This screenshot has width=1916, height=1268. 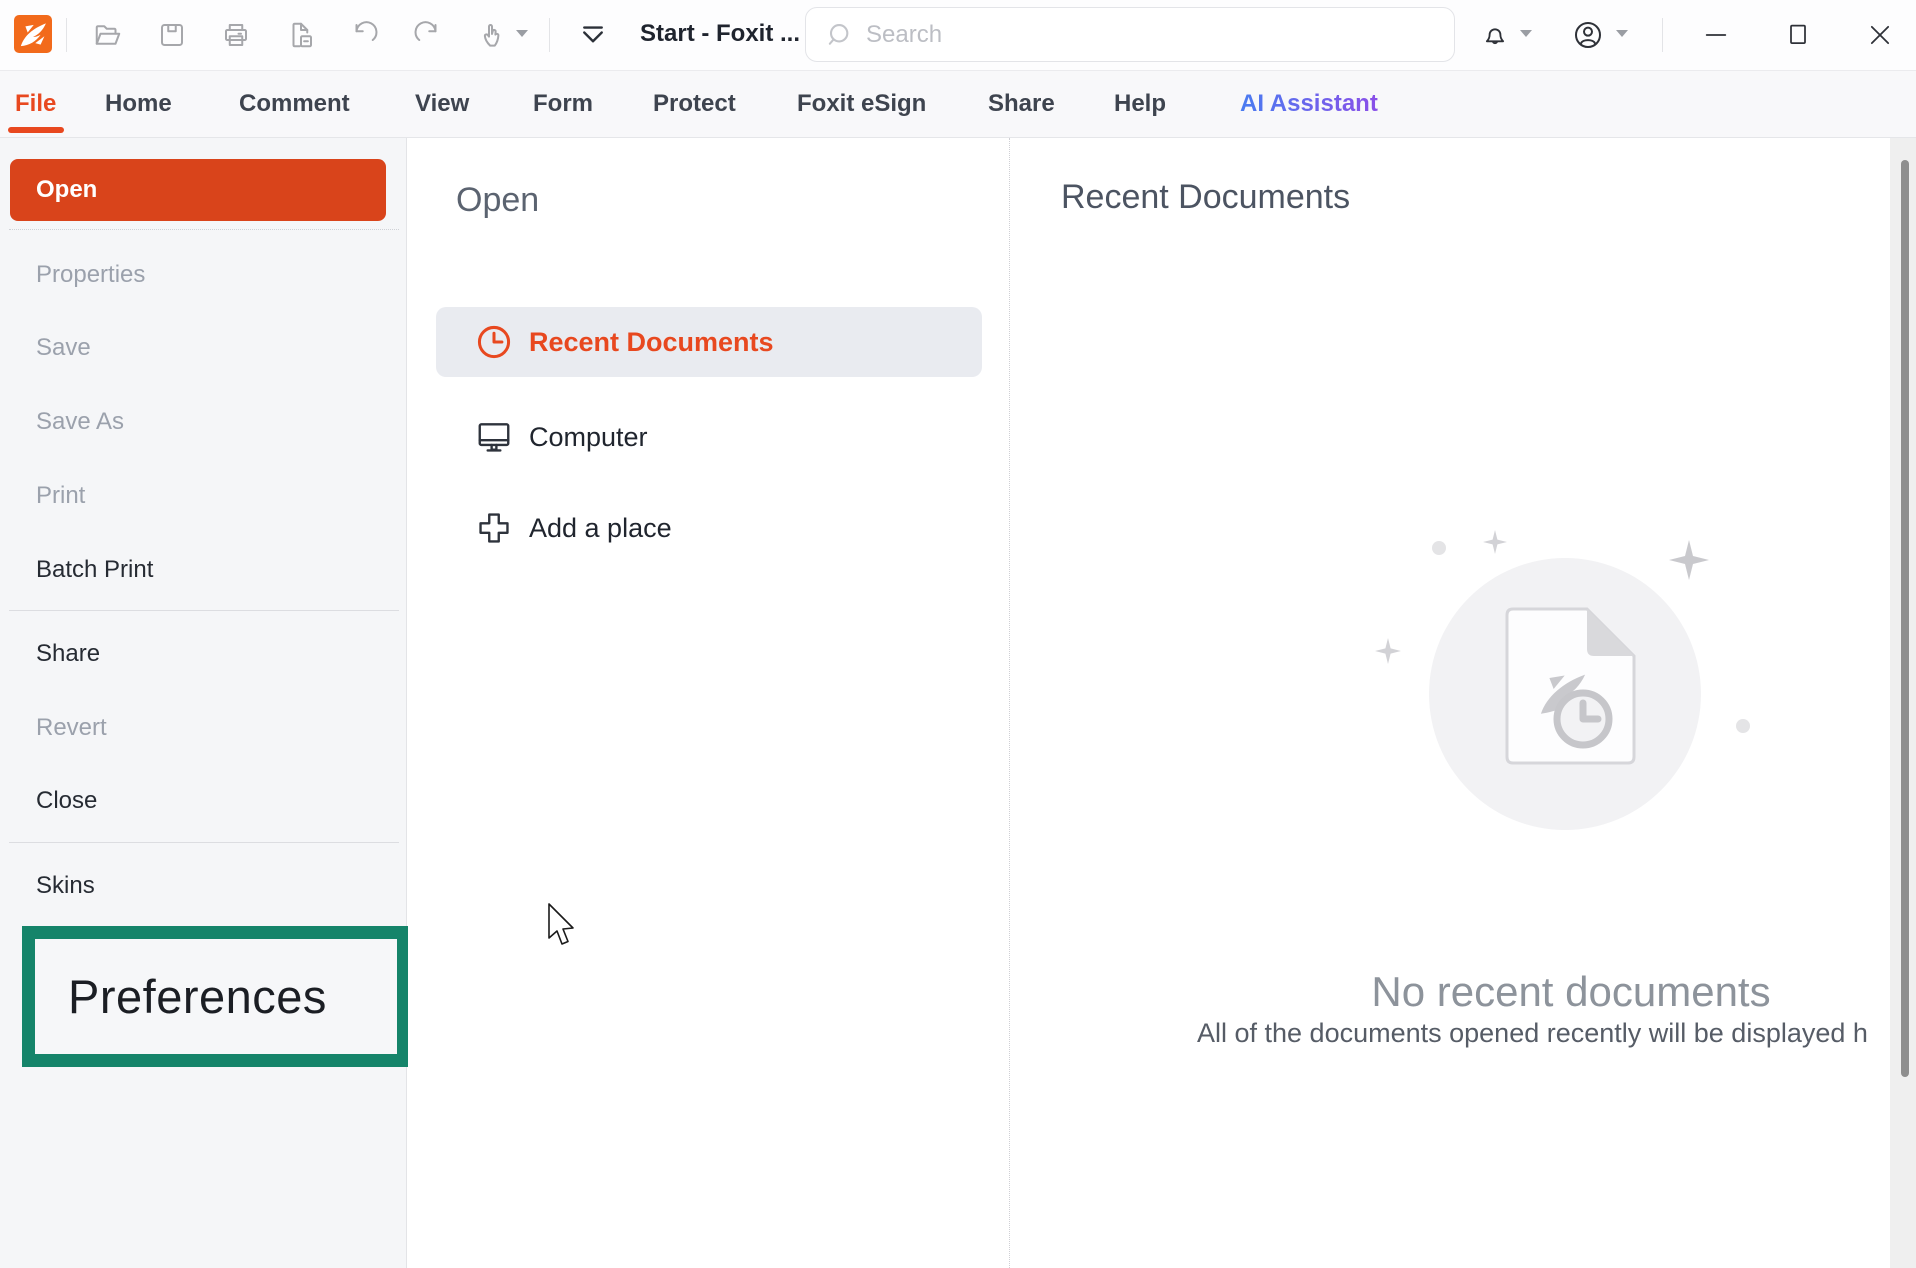 What do you see at coordinates (294, 104) in the screenshot?
I see `tab-comment: Comment` at bounding box center [294, 104].